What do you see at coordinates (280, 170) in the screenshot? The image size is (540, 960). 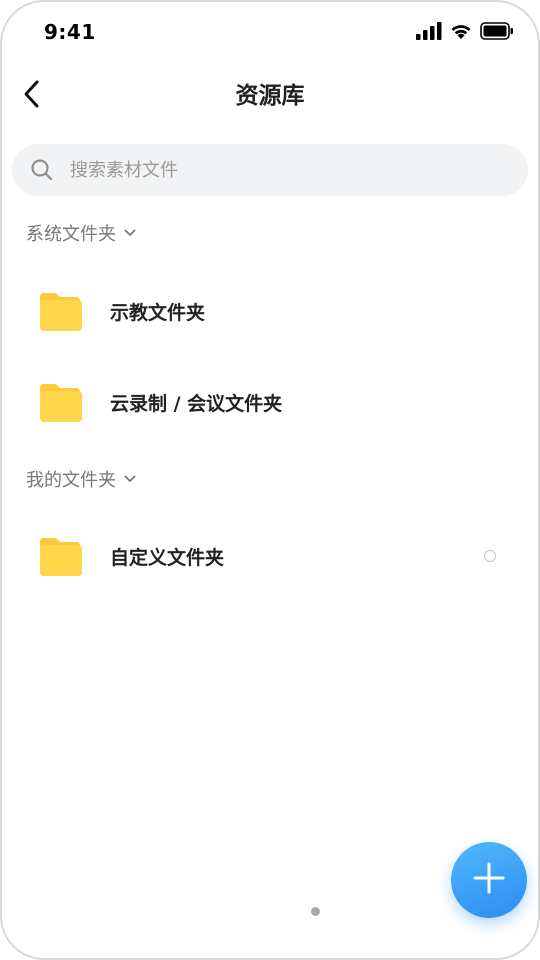 I see `search-input` at bounding box center [280, 170].